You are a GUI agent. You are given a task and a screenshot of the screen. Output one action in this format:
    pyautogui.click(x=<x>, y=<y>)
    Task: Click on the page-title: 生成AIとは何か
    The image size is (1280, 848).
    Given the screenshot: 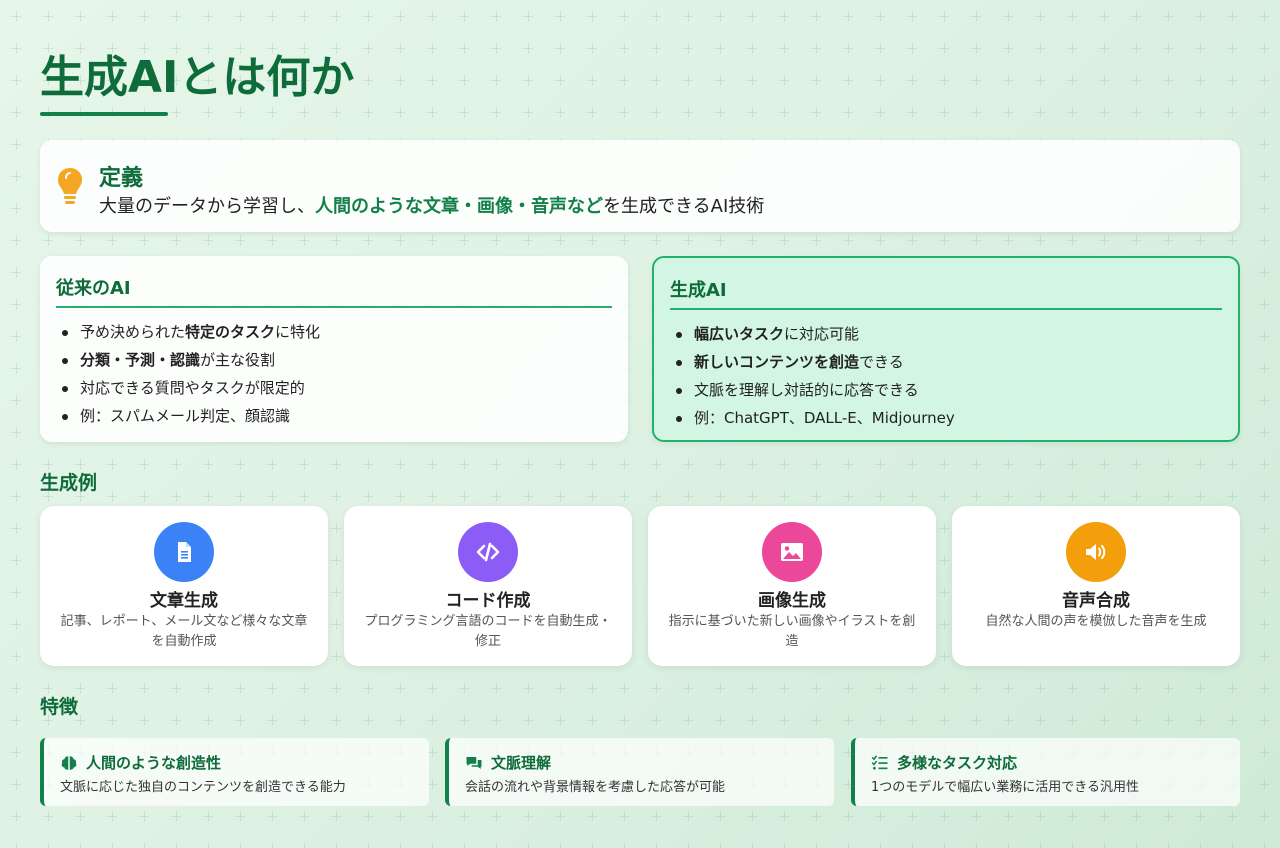 What is the action you would take?
    pyautogui.click(x=197, y=77)
    